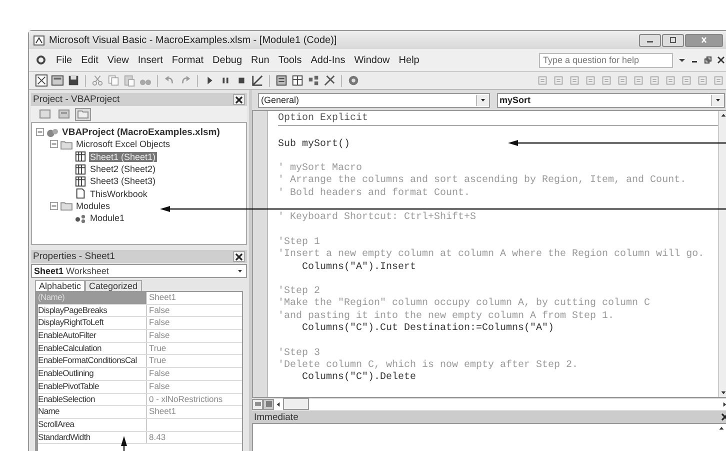  I want to click on menu-item: Tools, so click(290, 60).